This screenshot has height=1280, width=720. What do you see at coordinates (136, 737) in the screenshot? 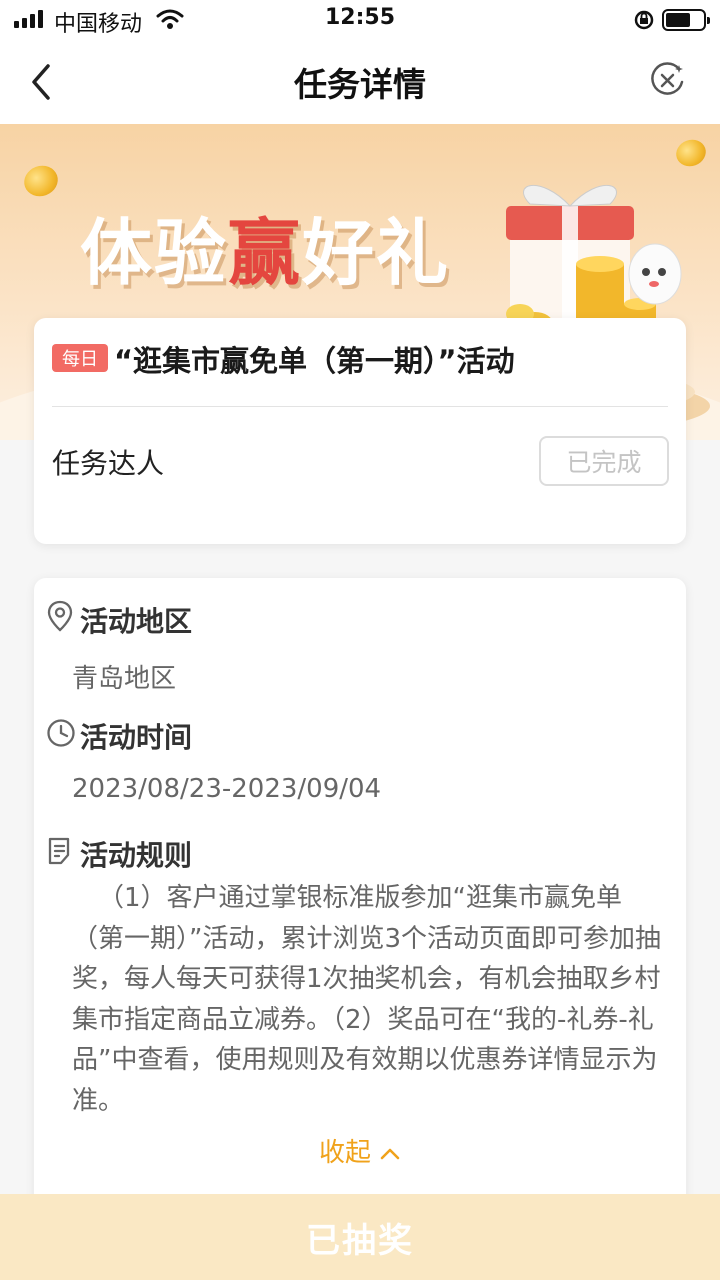
I see `time-title: 活动时间` at bounding box center [136, 737].